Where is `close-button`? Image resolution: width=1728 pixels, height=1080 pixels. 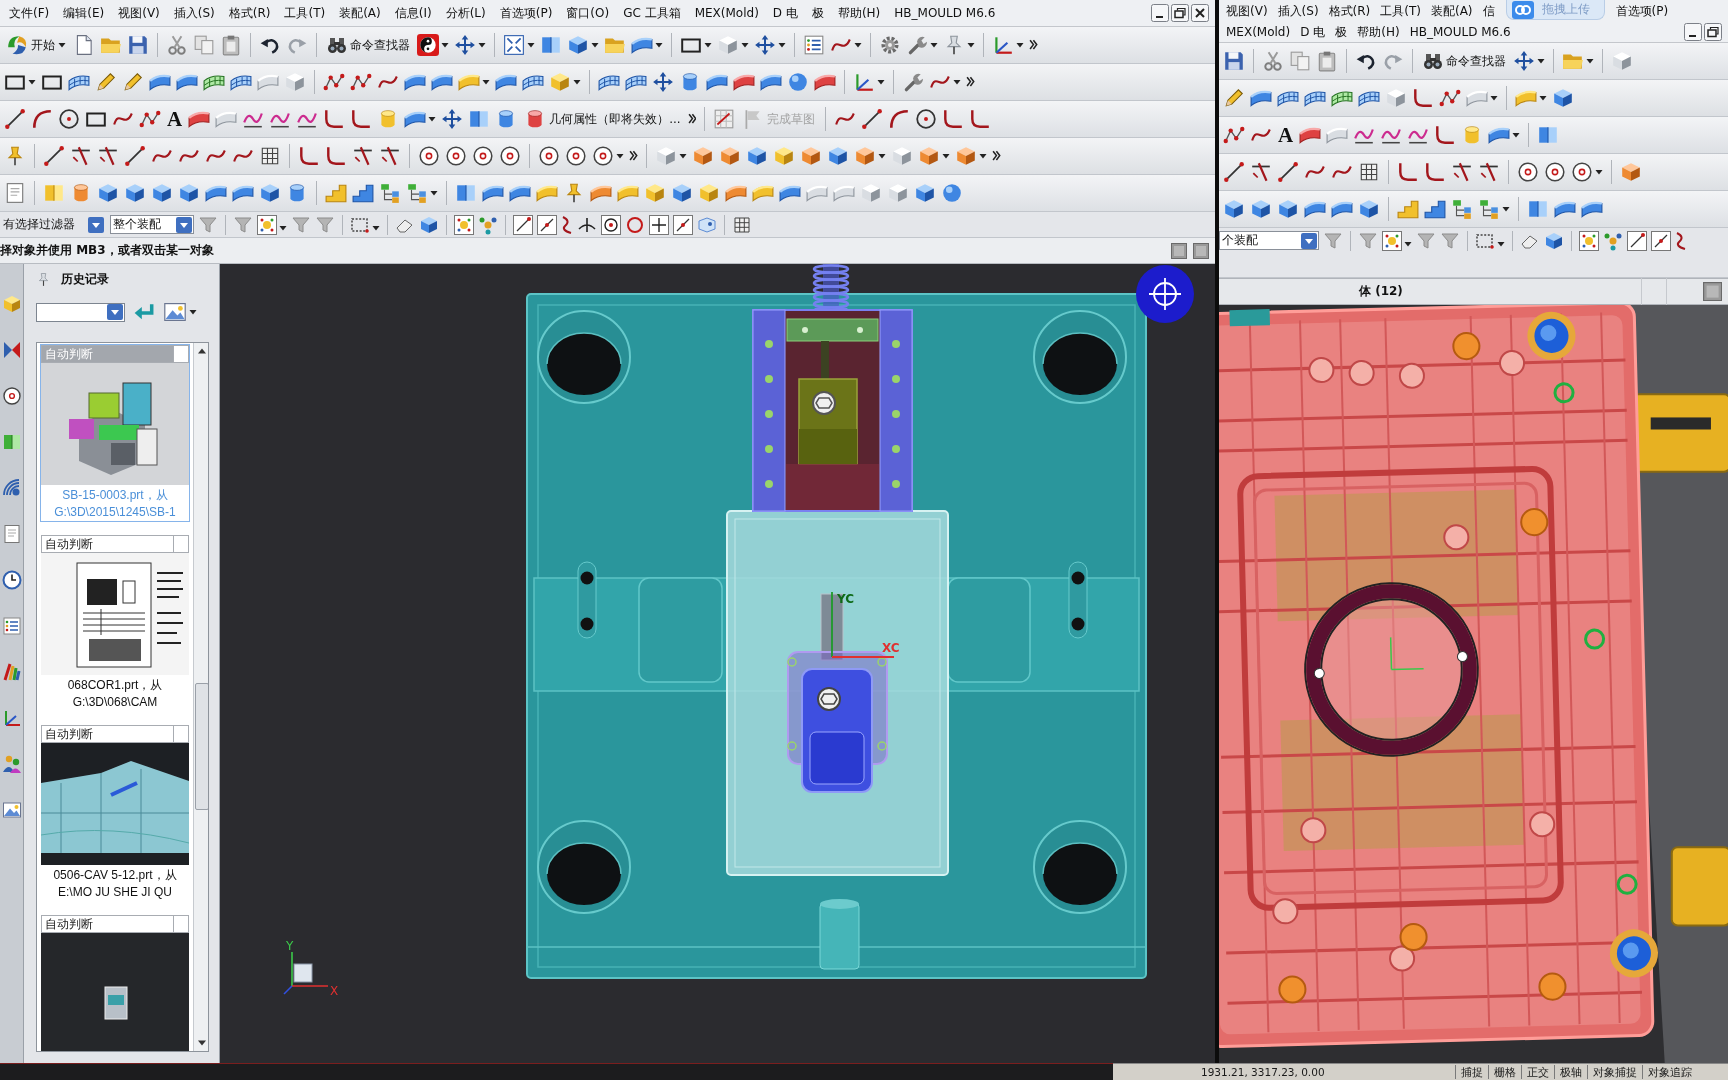 close-button is located at coordinates (1200, 13).